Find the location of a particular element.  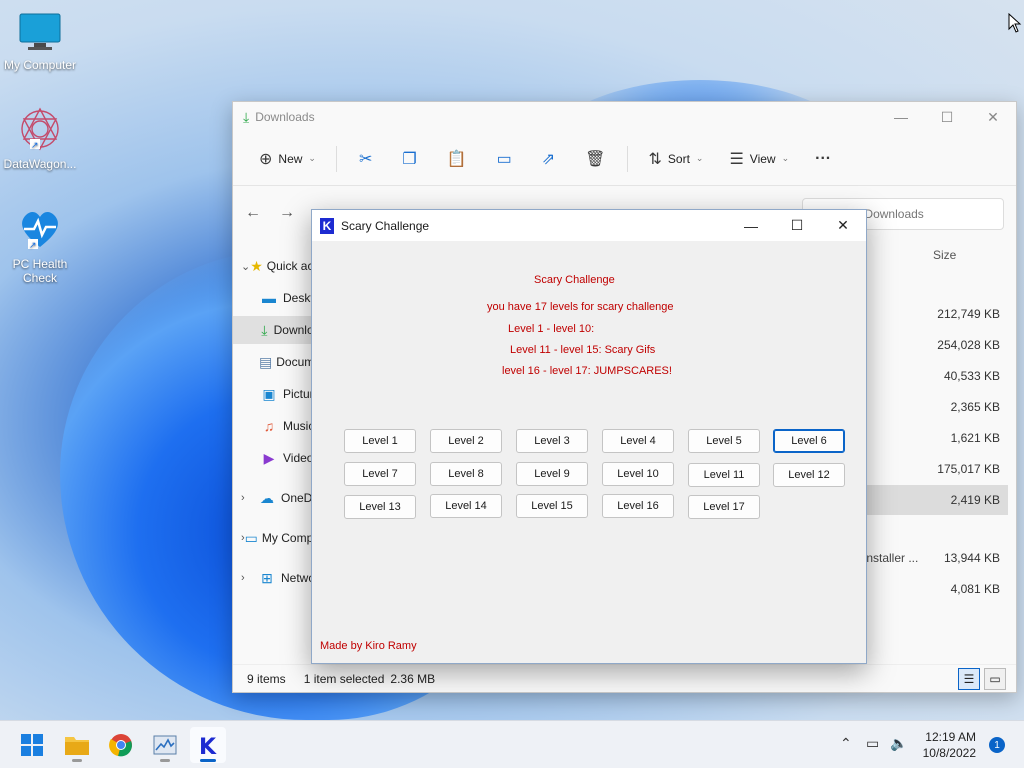

paste-button: 📋 is located at coordinates (457, 159).